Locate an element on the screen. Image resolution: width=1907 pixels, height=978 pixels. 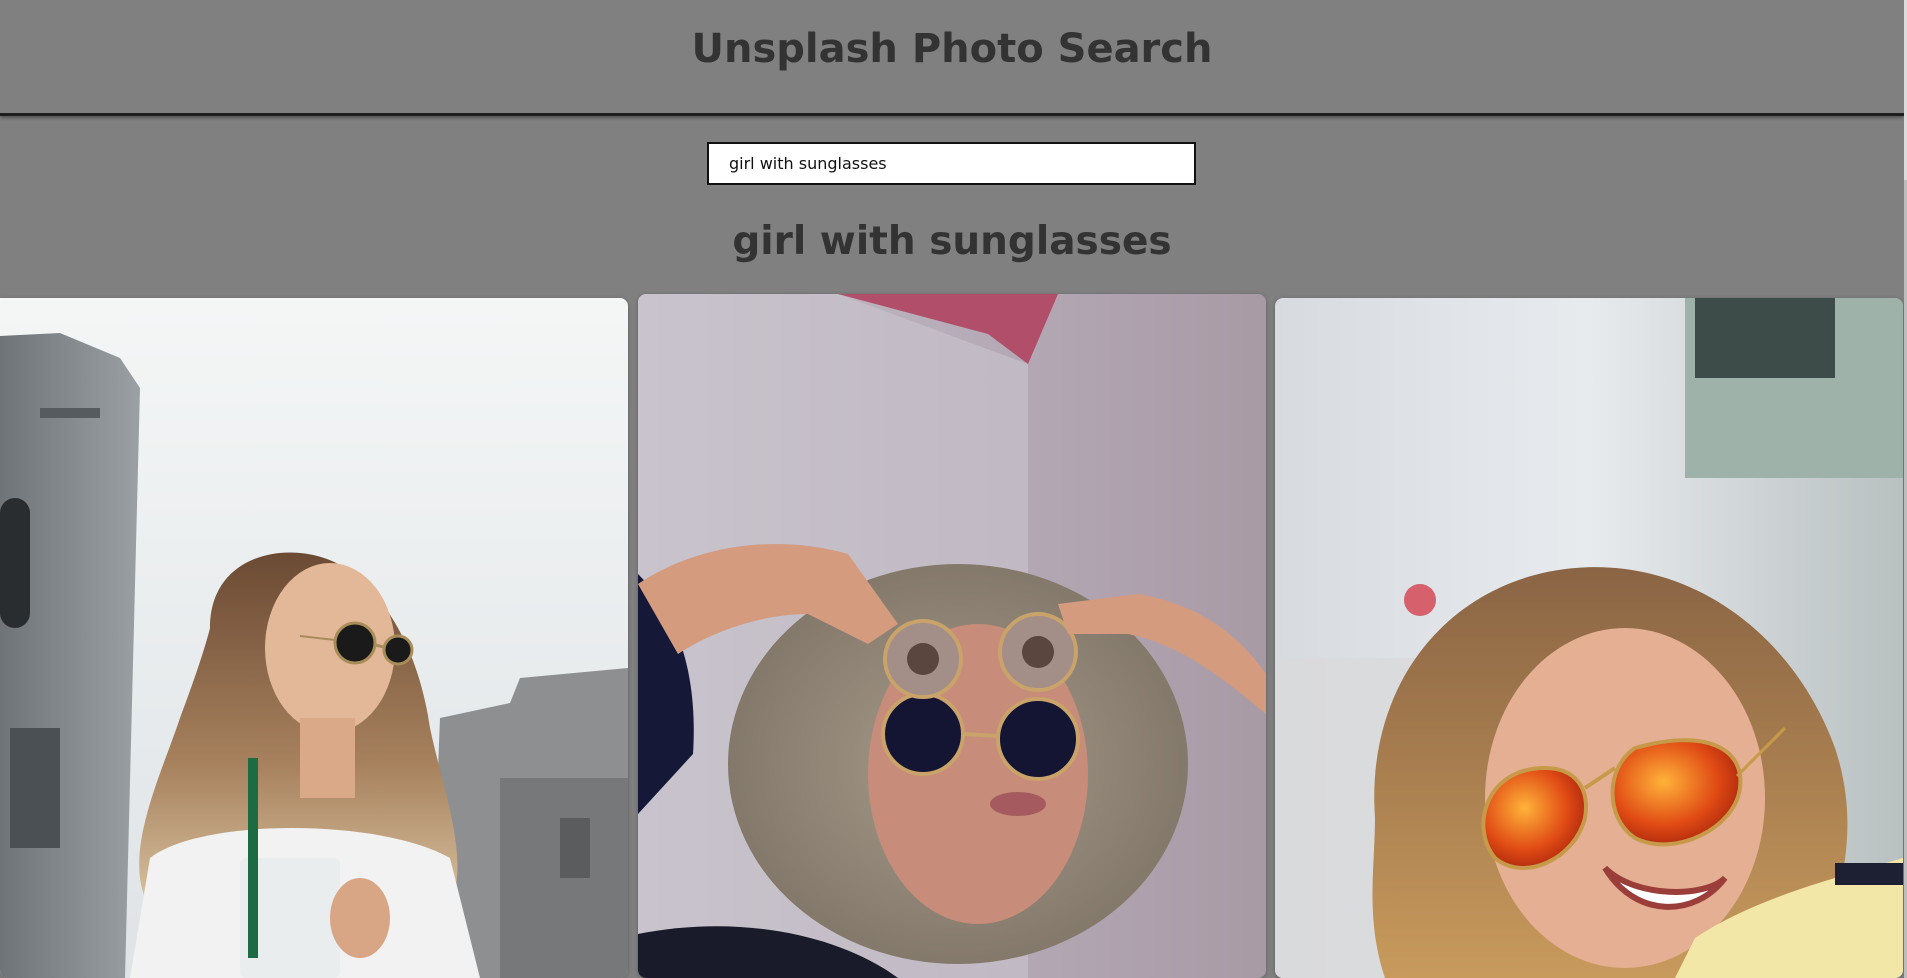
page-header: Unsplash Photo Search is located at coordinates (952, 58).